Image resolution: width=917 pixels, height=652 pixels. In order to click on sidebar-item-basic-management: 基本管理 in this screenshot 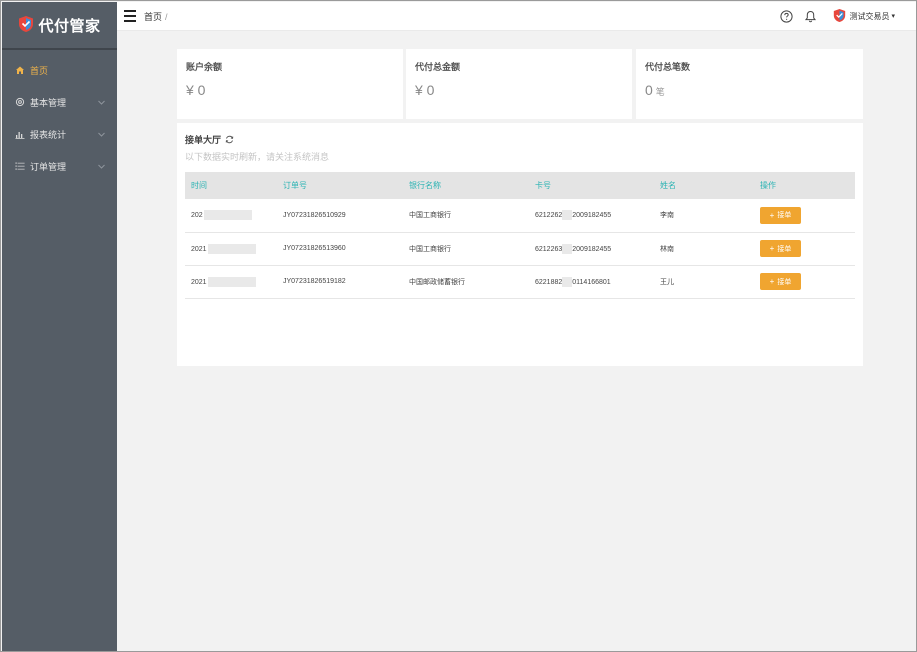, I will do `click(59, 102)`.